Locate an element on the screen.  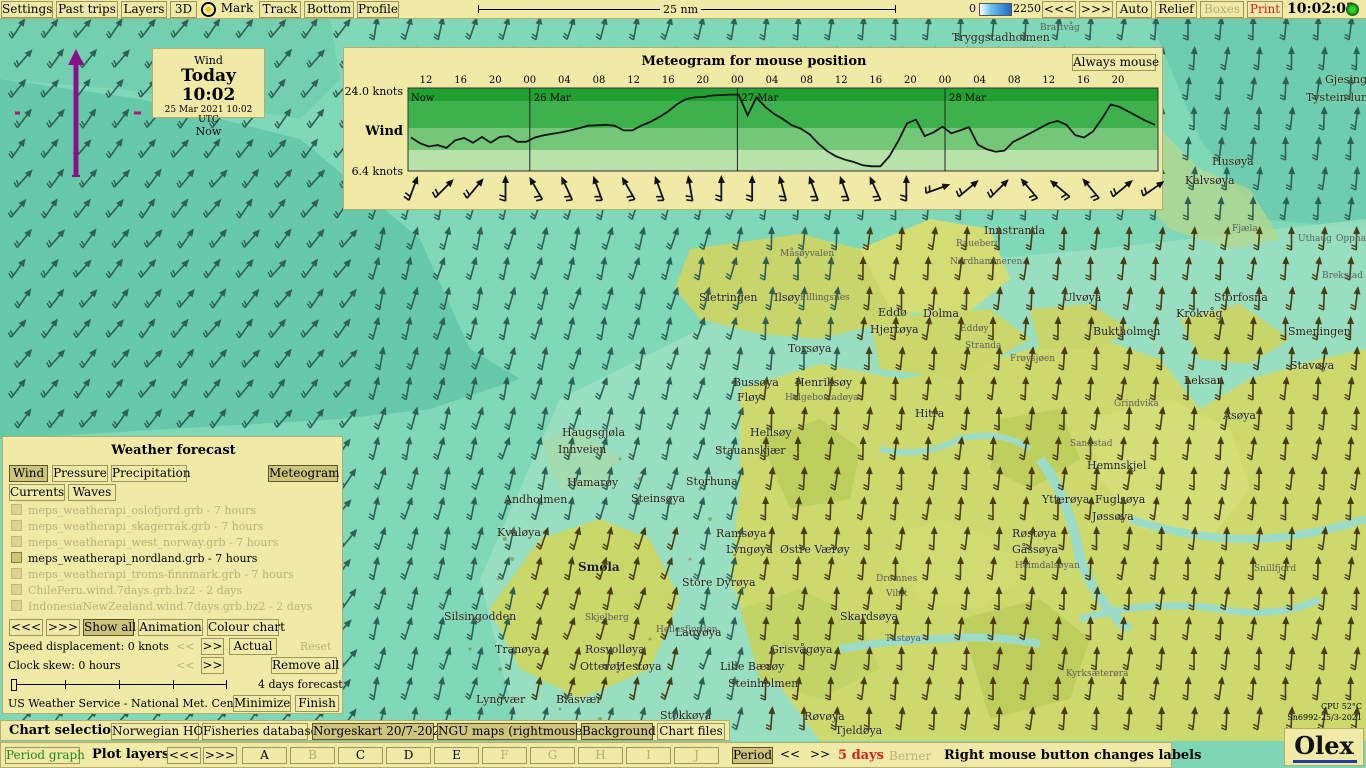
forecast-file-row: meps_weatherapi_nordland.grb - 7 hours is located at coordinates (134, 560).